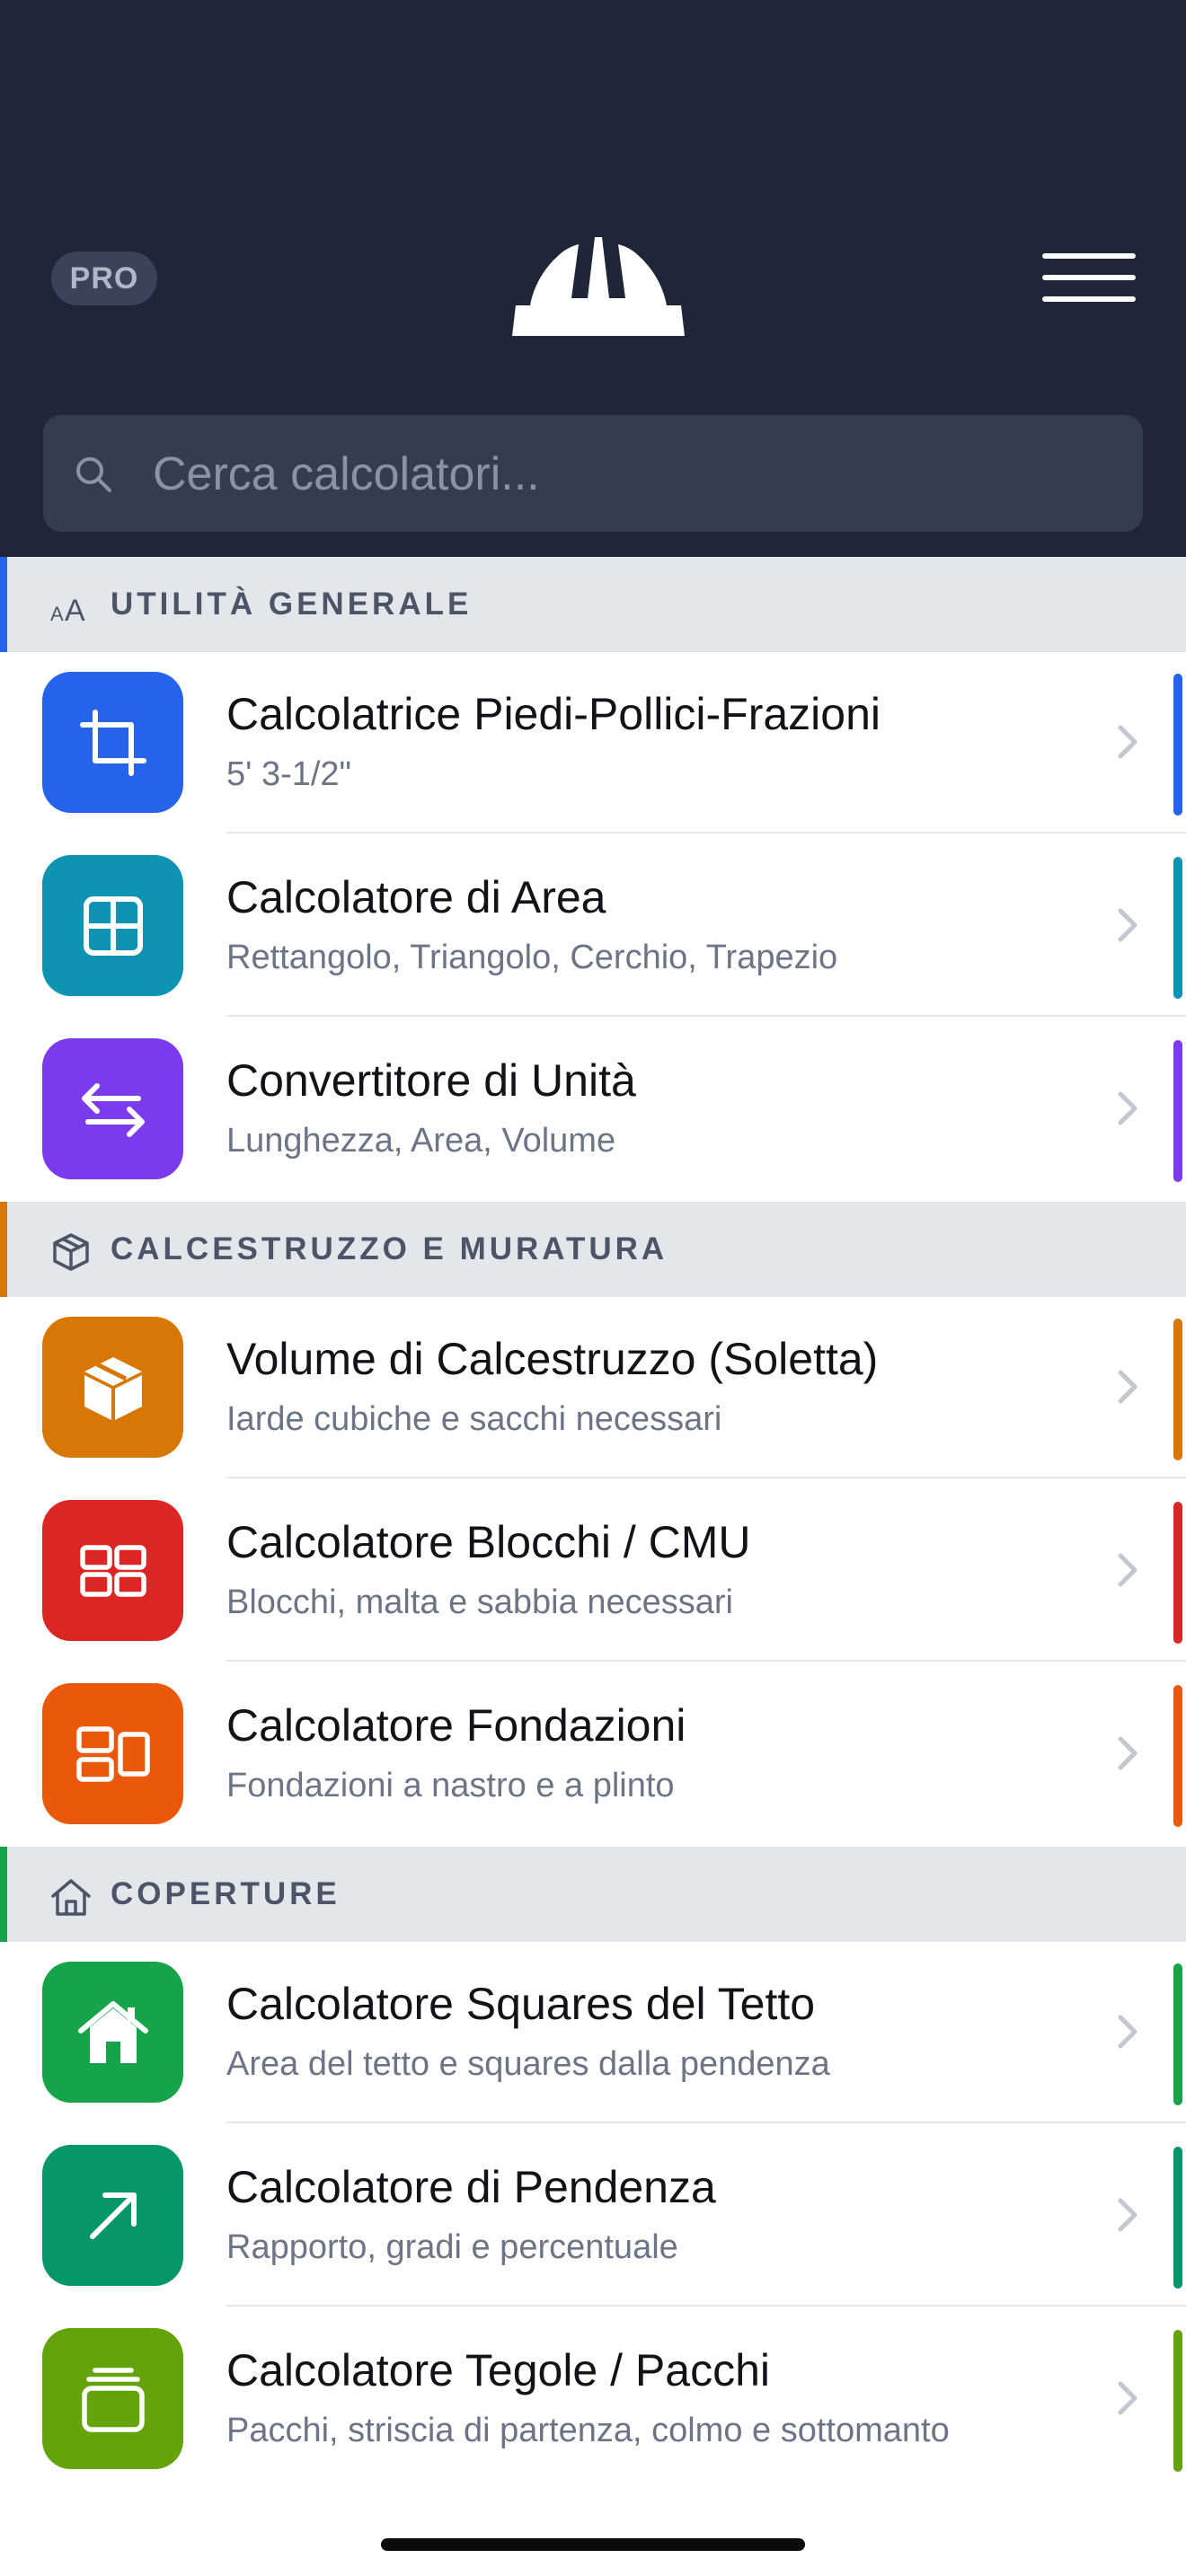 Image resolution: width=1186 pixels, height=2576 pixels. What do you see at coordinates (292, 604) in the screenshot?
I see `section-title: UTILITÀ GENERALE` at bounding box center [292, 604].